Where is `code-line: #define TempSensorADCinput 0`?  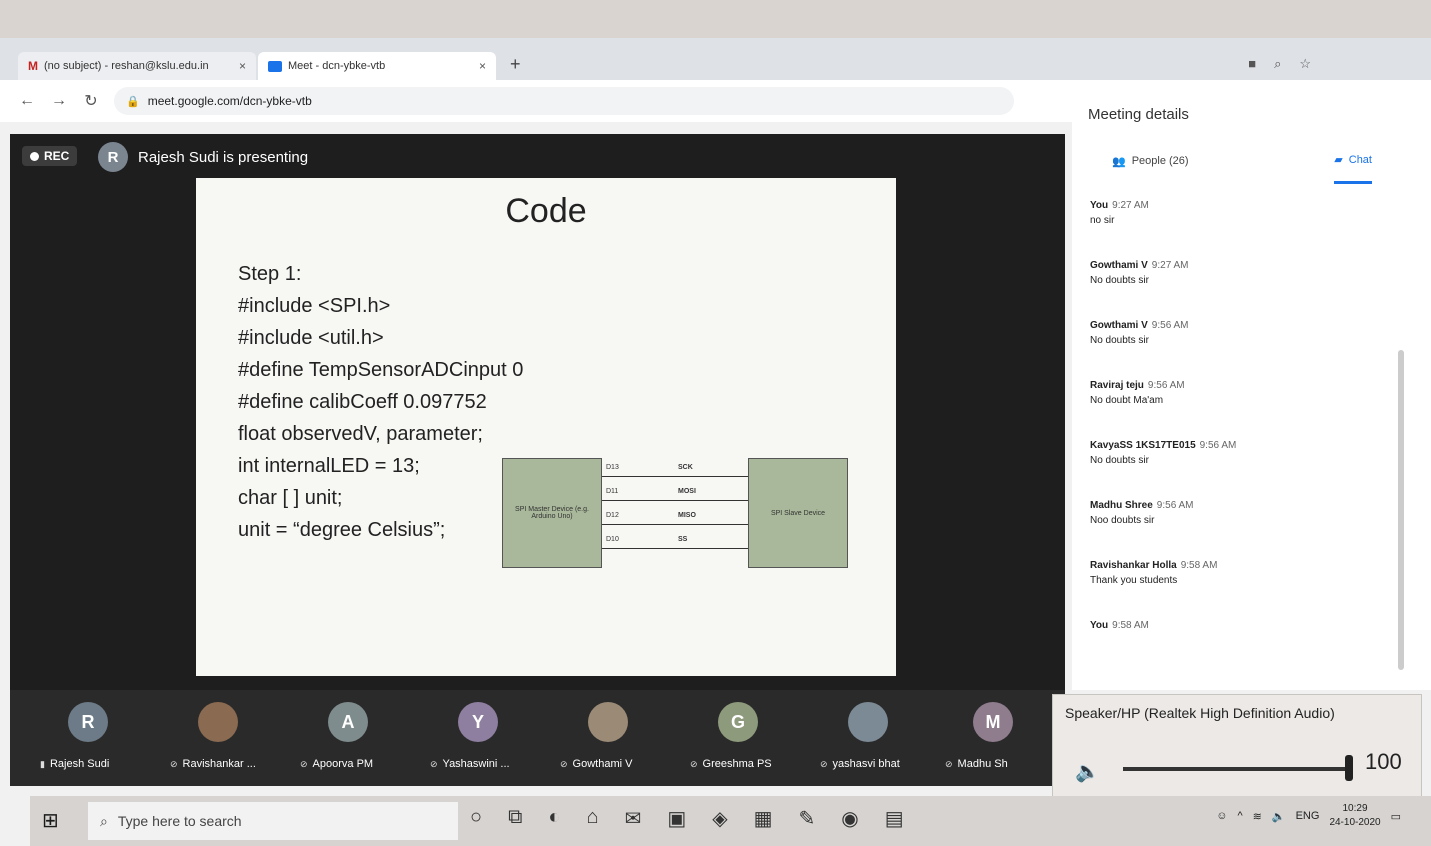
code-line: #define TempSensorADCinput 0 is located at coordinates (381, 370).